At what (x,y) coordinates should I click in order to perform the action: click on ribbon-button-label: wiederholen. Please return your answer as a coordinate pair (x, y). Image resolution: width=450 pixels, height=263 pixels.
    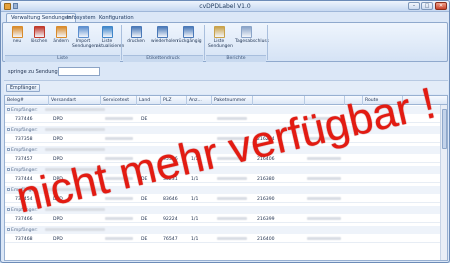
    Looking at the image, I should click on (164, 41).